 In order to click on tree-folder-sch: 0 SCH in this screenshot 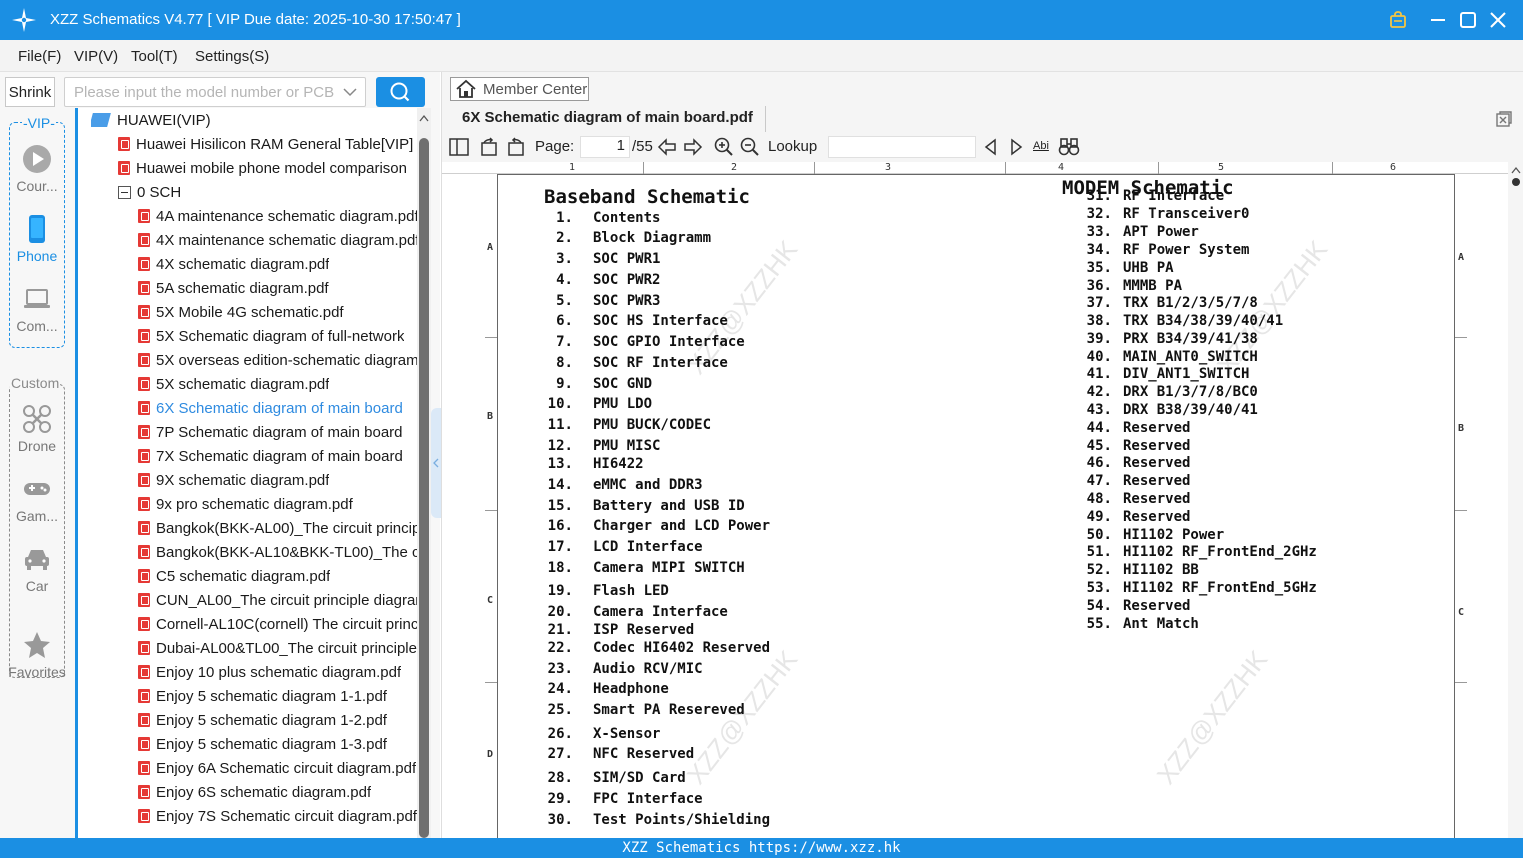, I will do `click(149, 192)`.